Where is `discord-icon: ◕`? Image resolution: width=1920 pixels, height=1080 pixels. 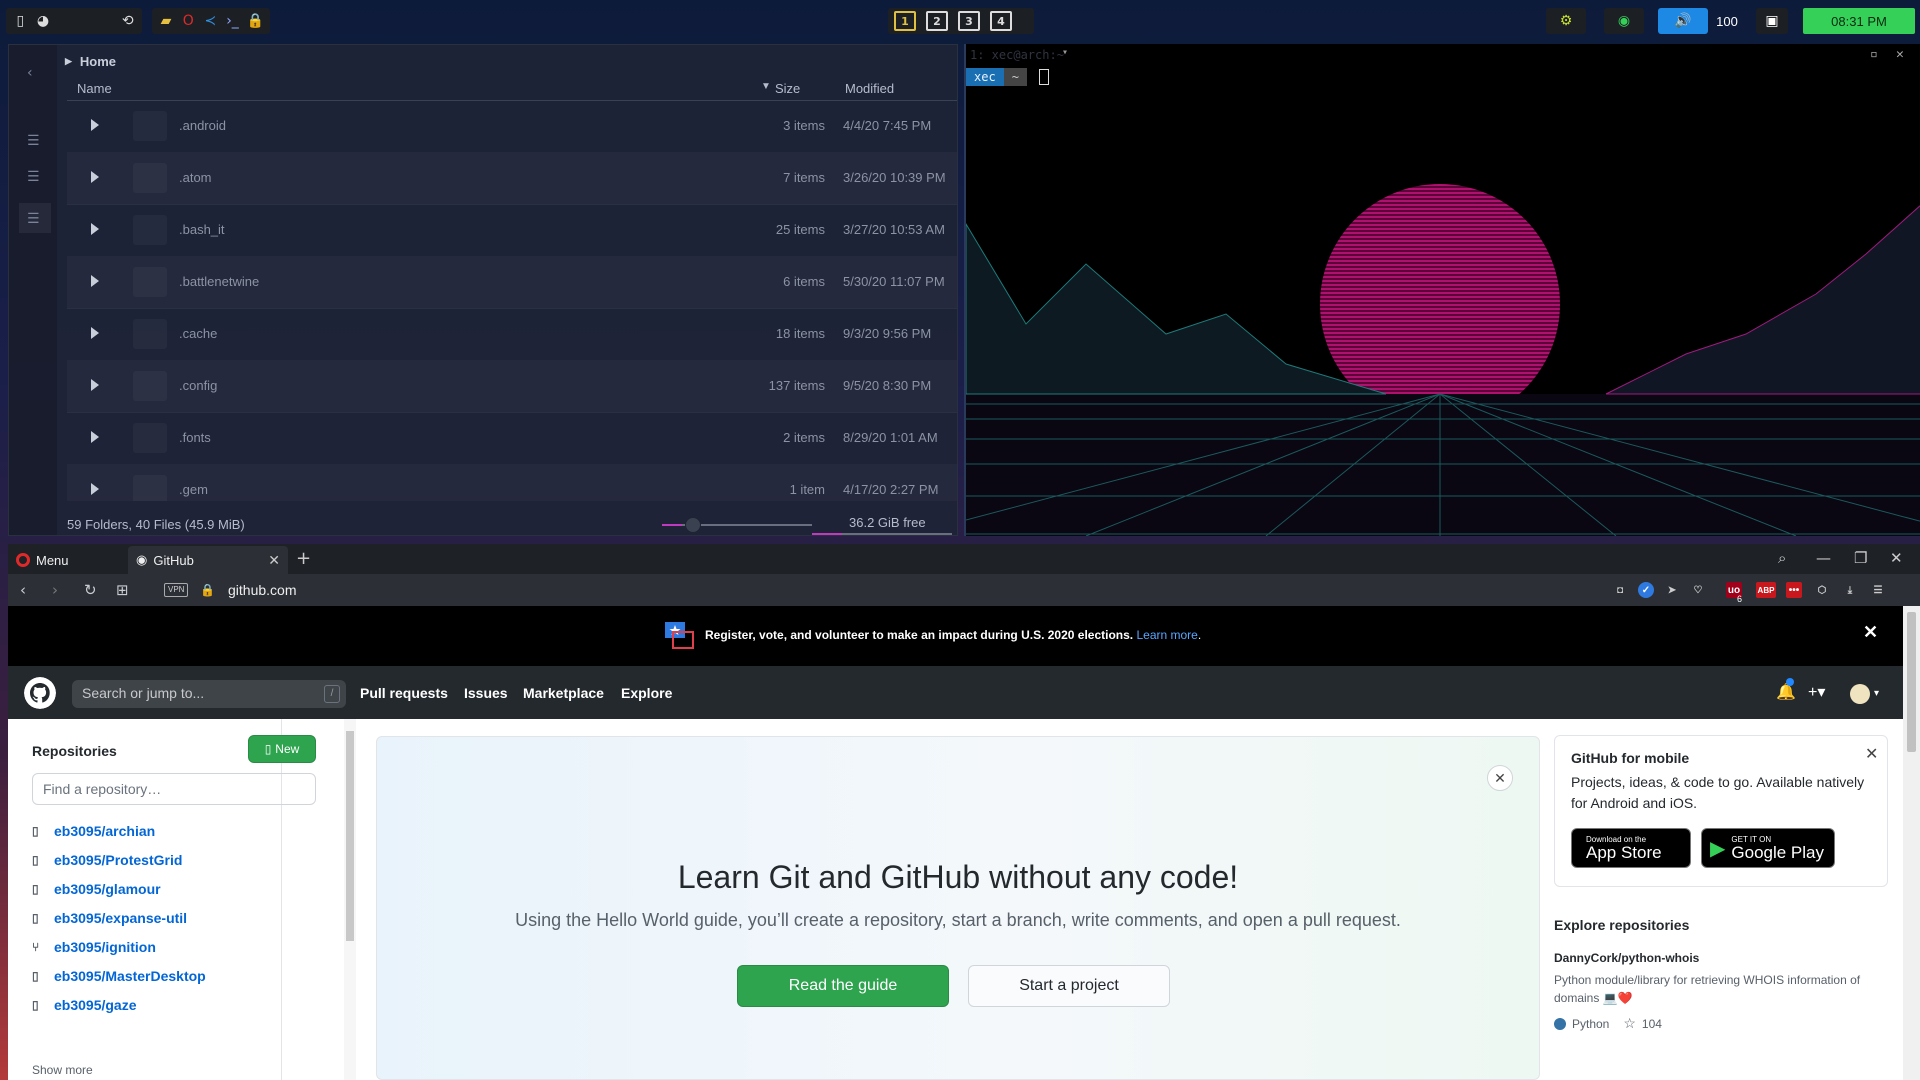
discord-icon: ◕ is located at coordinates (43, 21).